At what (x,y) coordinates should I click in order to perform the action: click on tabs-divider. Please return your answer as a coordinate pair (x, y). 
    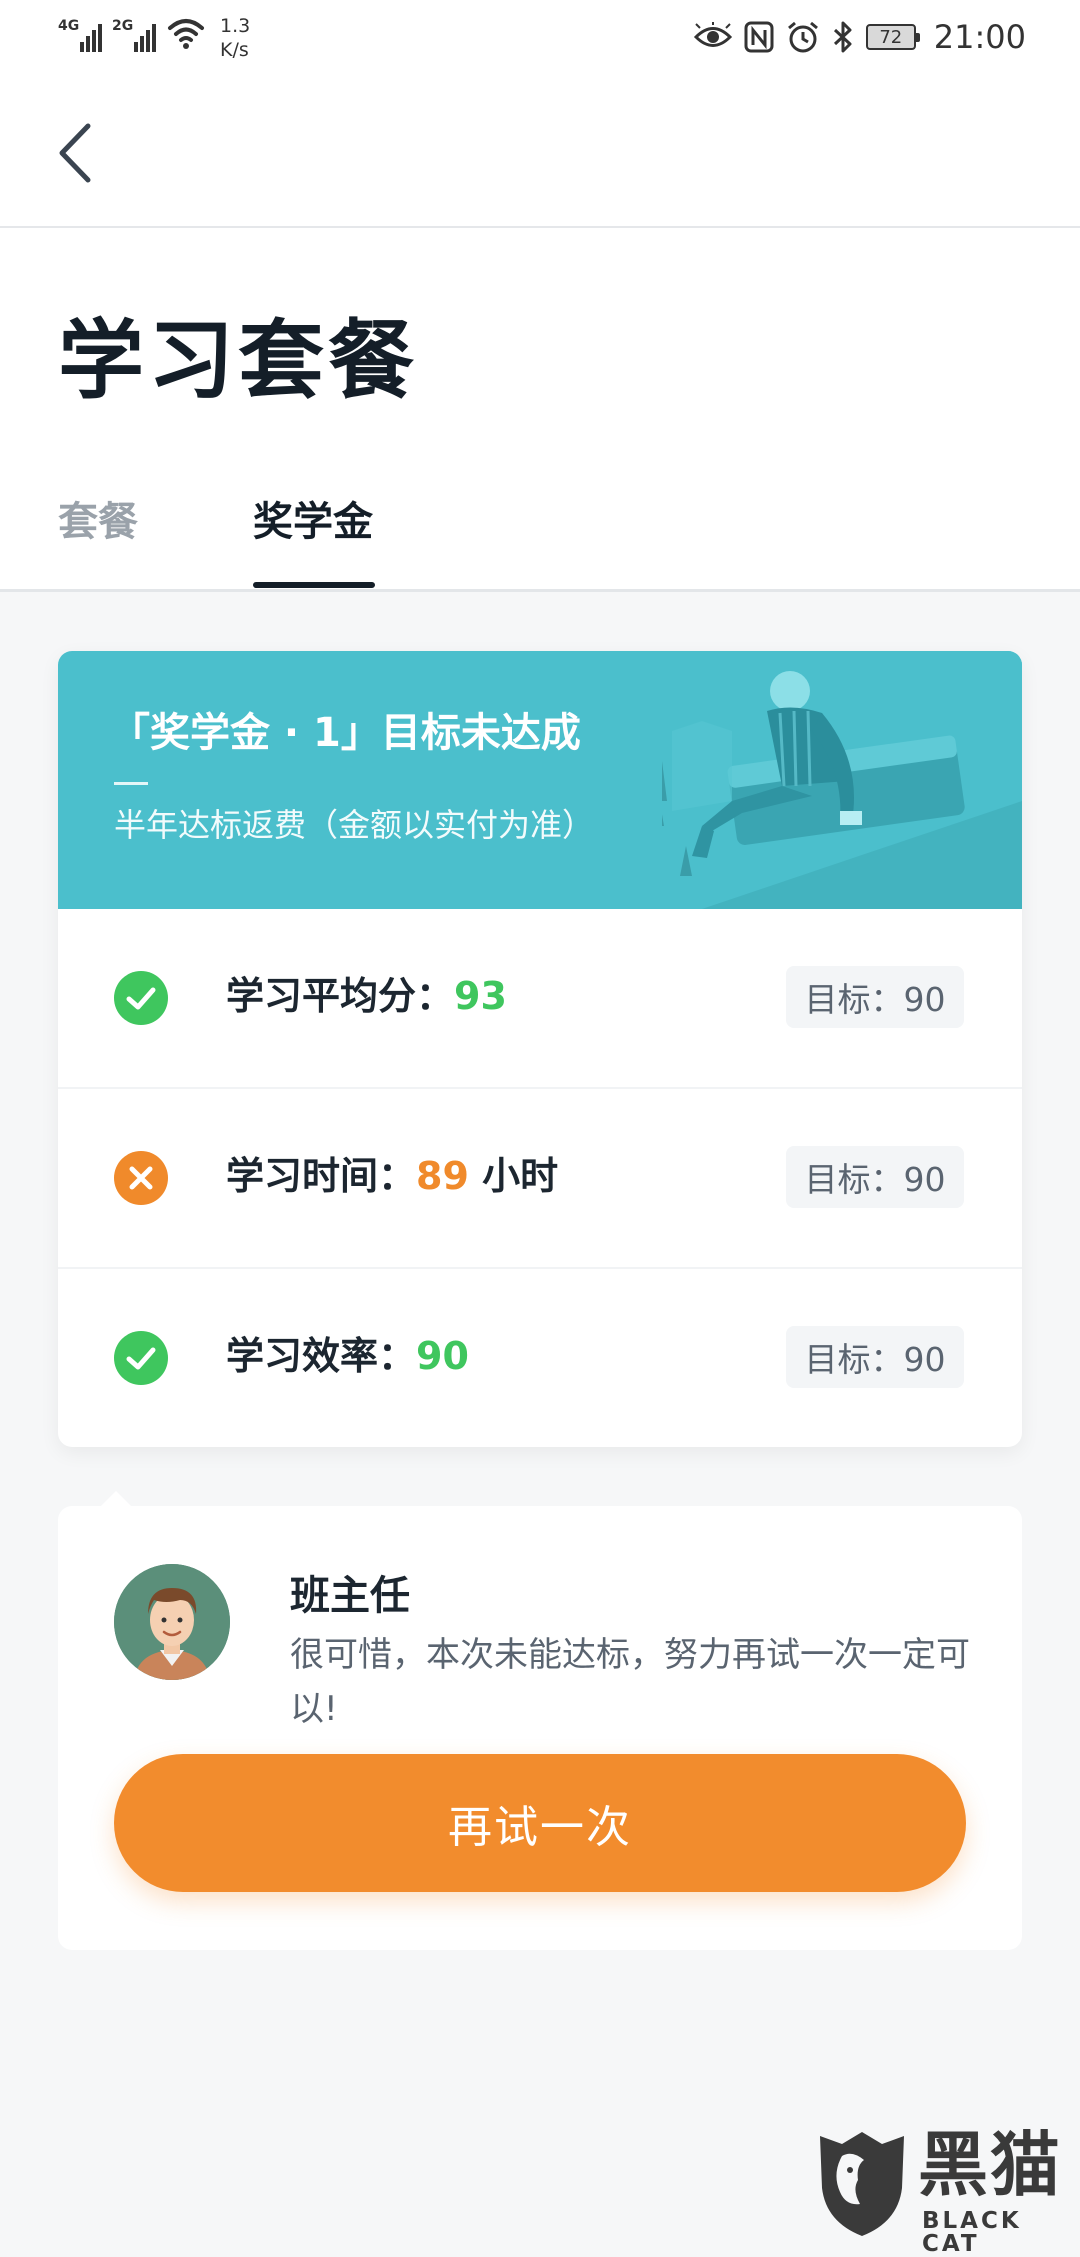
    Looking at the image, I should click on (540, 590).